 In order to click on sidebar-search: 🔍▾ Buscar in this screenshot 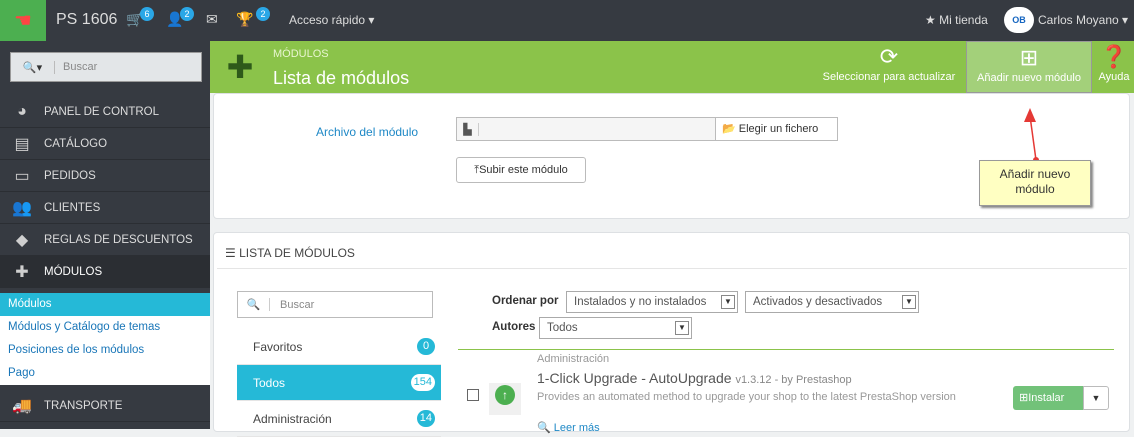, I will do `click(106, 67)`.